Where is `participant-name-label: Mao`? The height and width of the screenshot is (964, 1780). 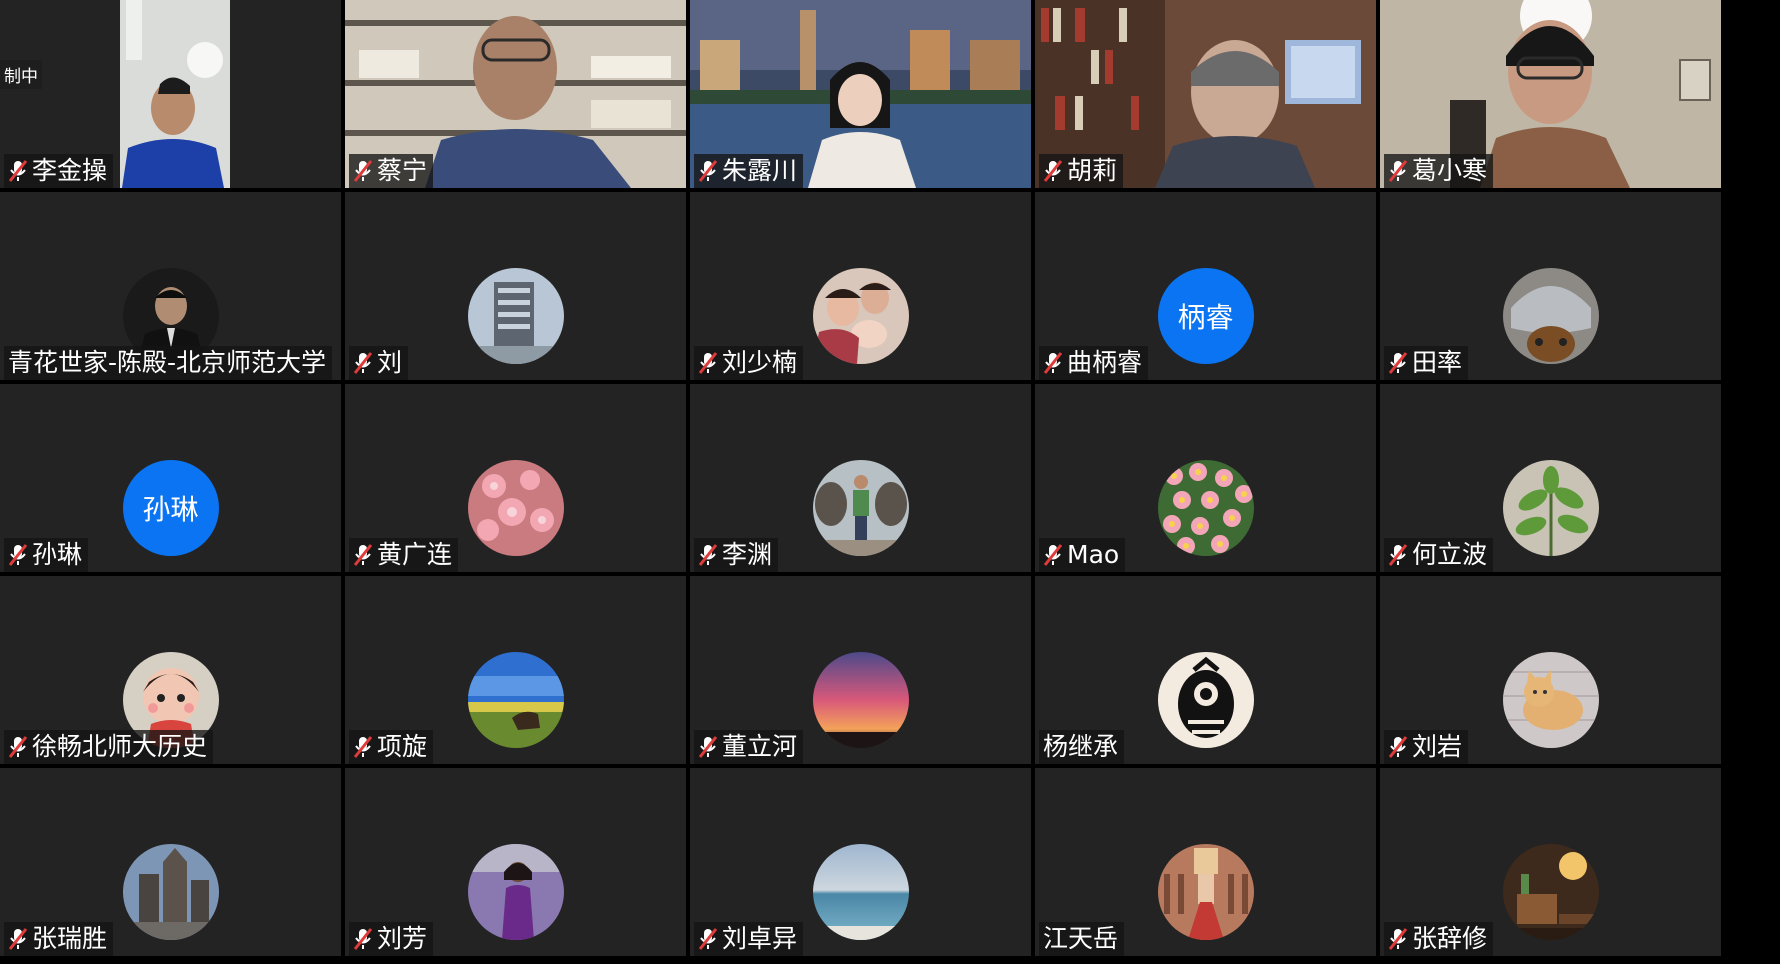
participant-name-label: Mao is located at coordinates (1082, 555).